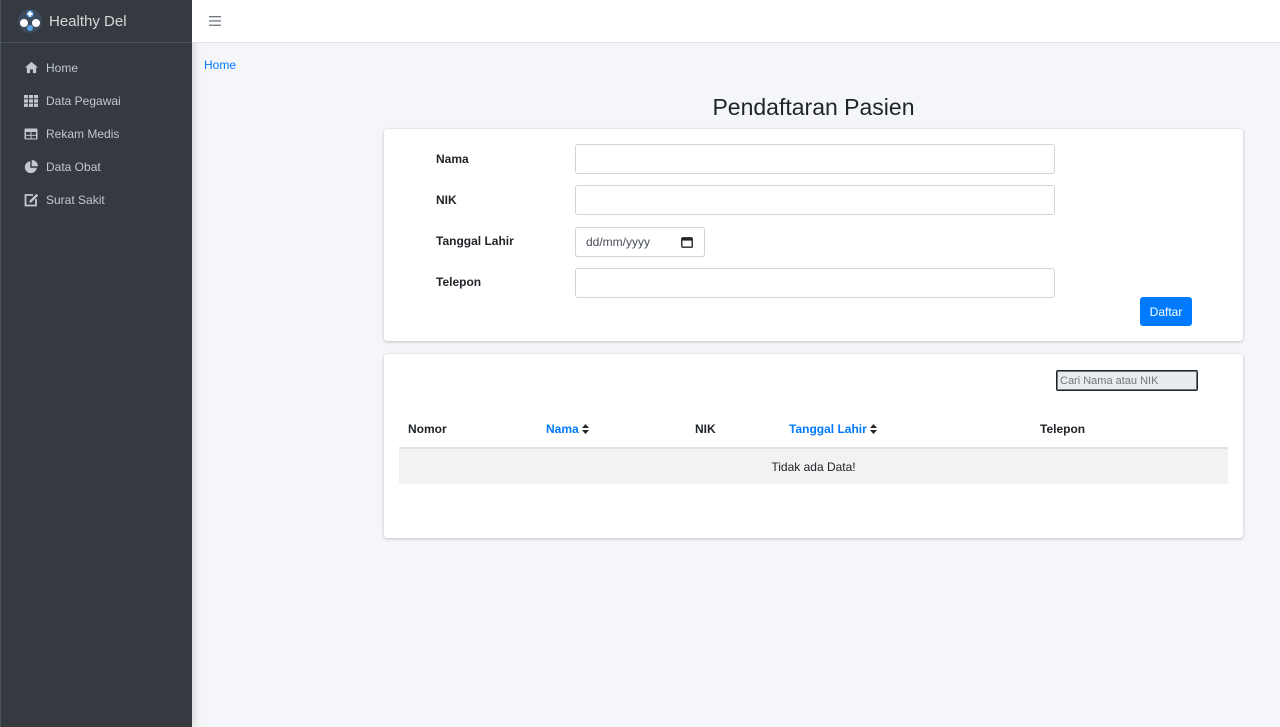 This screenshot has width=1280, height=727. What do you see at coordinates (83, 100) in the screenshot?
I see `sidebar-item-label: Data Pegawai` at bounding box center [83, 100].